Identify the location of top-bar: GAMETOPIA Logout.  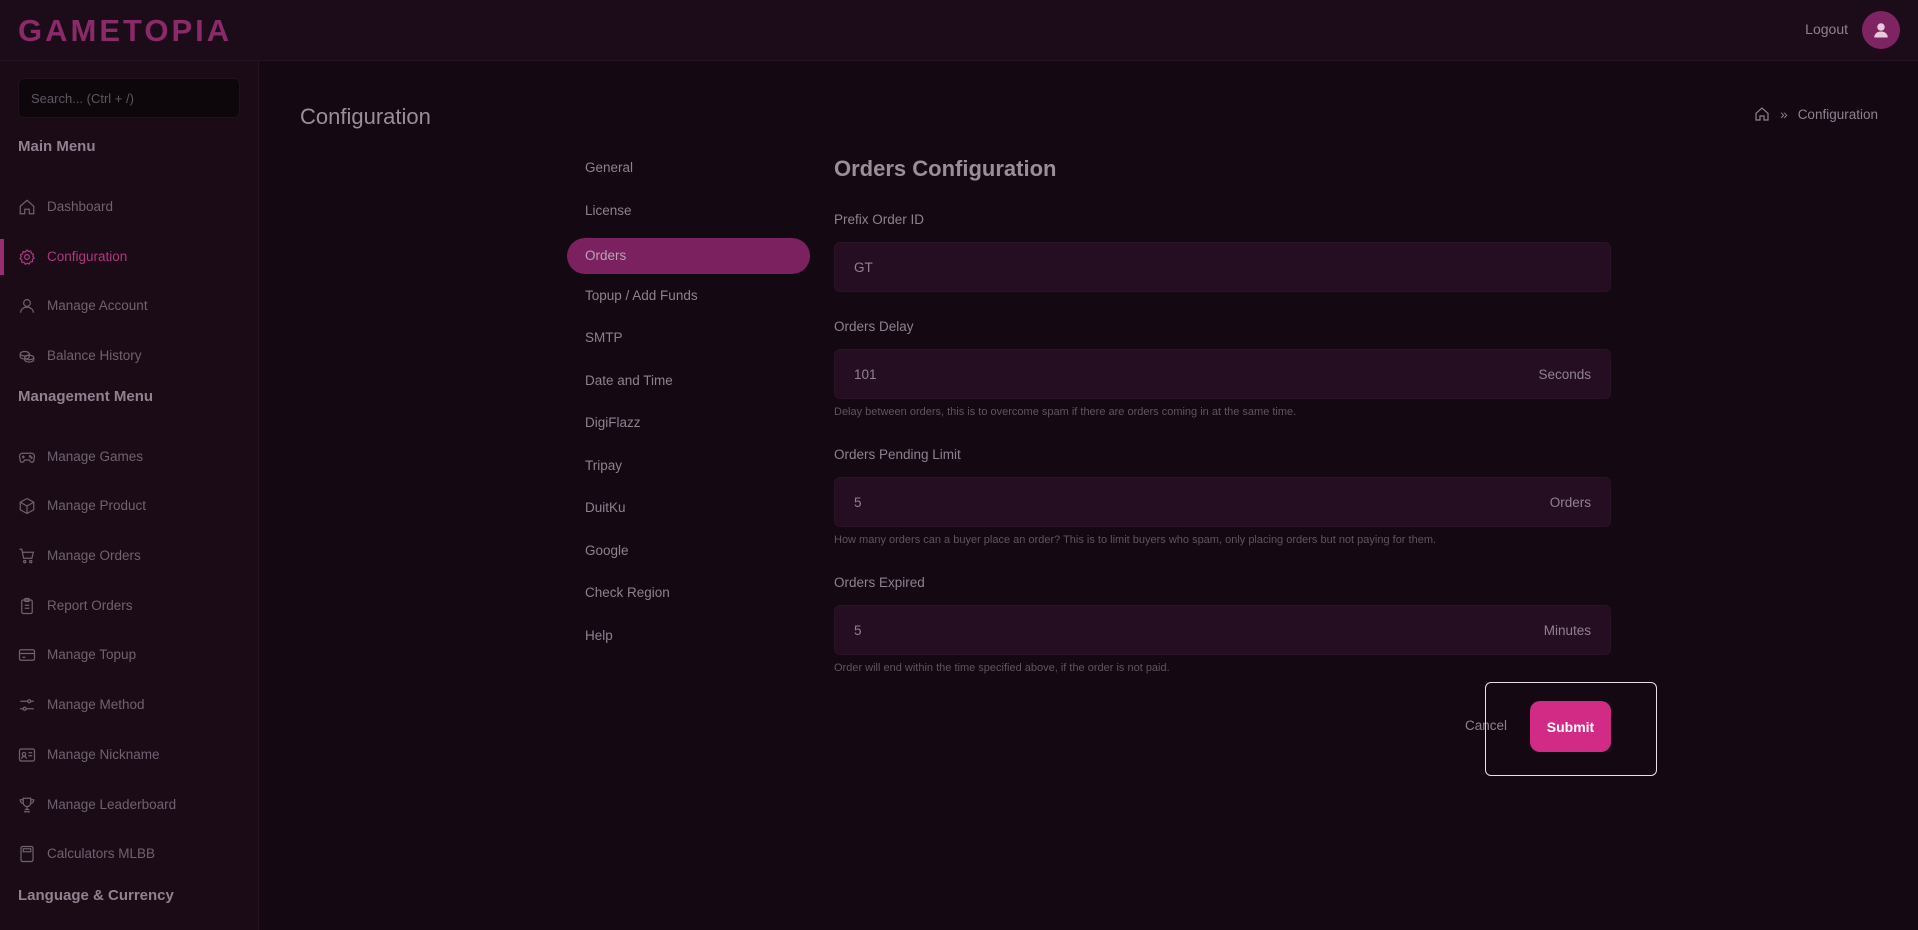
(959, 30).